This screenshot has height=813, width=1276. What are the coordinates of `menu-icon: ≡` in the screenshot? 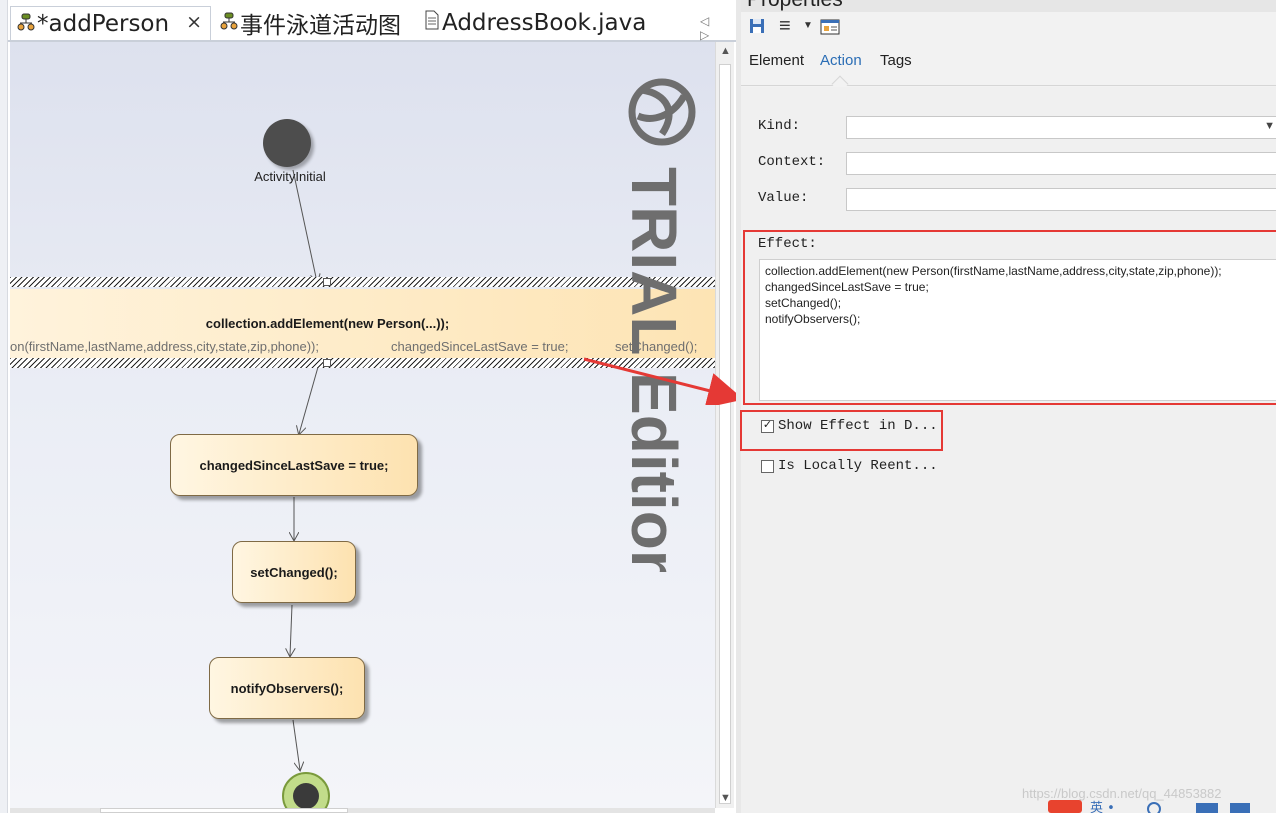 It's located at (785, 26).